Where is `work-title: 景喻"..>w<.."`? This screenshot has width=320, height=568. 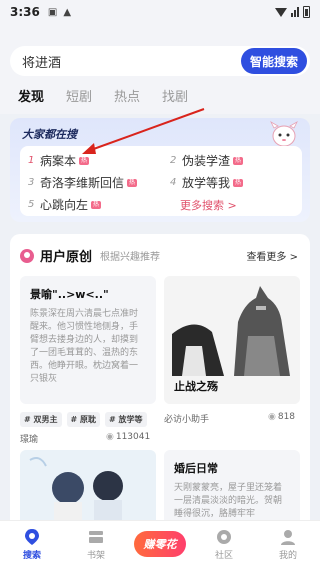 work-title: 景喻"..>w<.." is located at coordinates (69, 294).